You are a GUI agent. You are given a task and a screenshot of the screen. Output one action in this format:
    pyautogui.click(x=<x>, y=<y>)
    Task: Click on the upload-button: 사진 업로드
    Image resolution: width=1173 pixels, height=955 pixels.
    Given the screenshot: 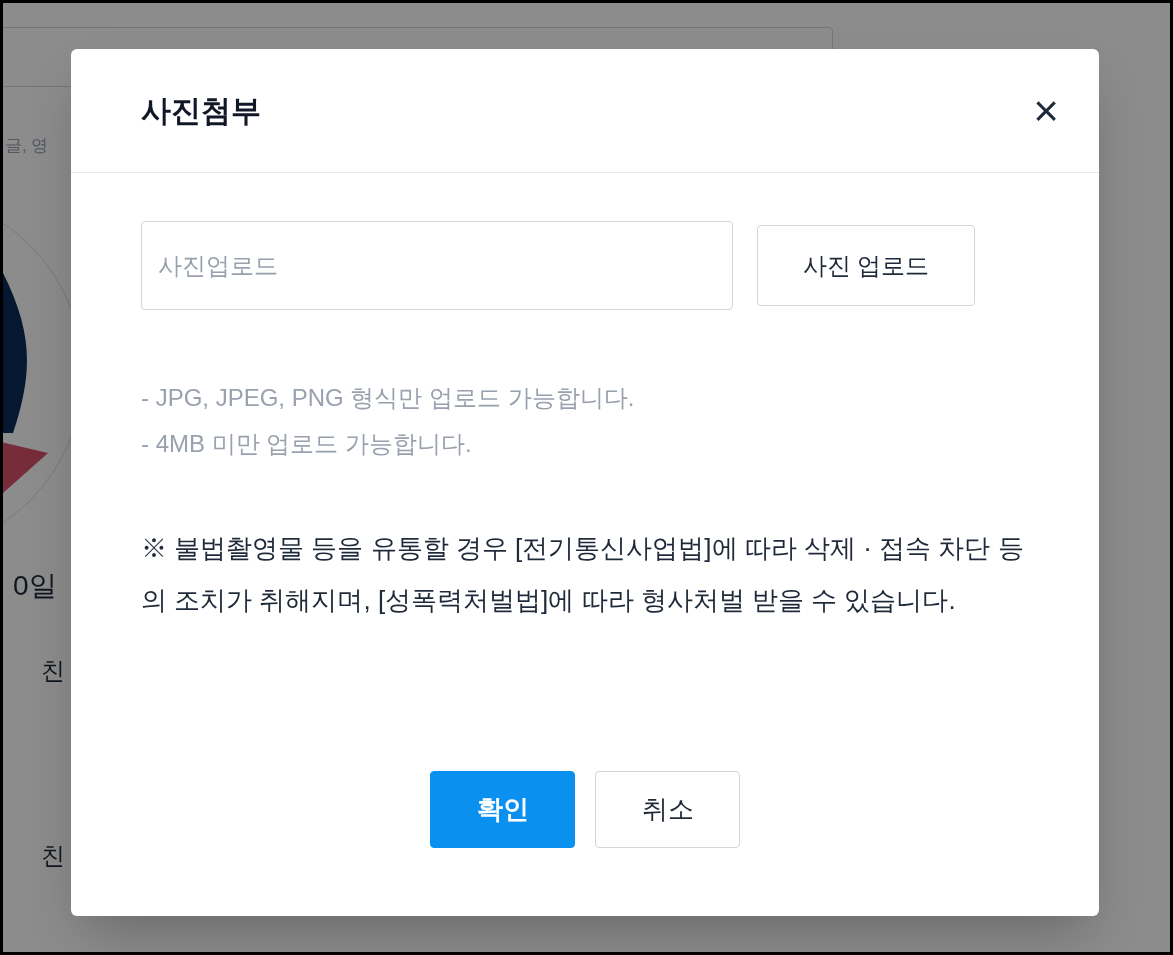 What is the action you would take?
    pyautogui.click(x=866, y=265)
    